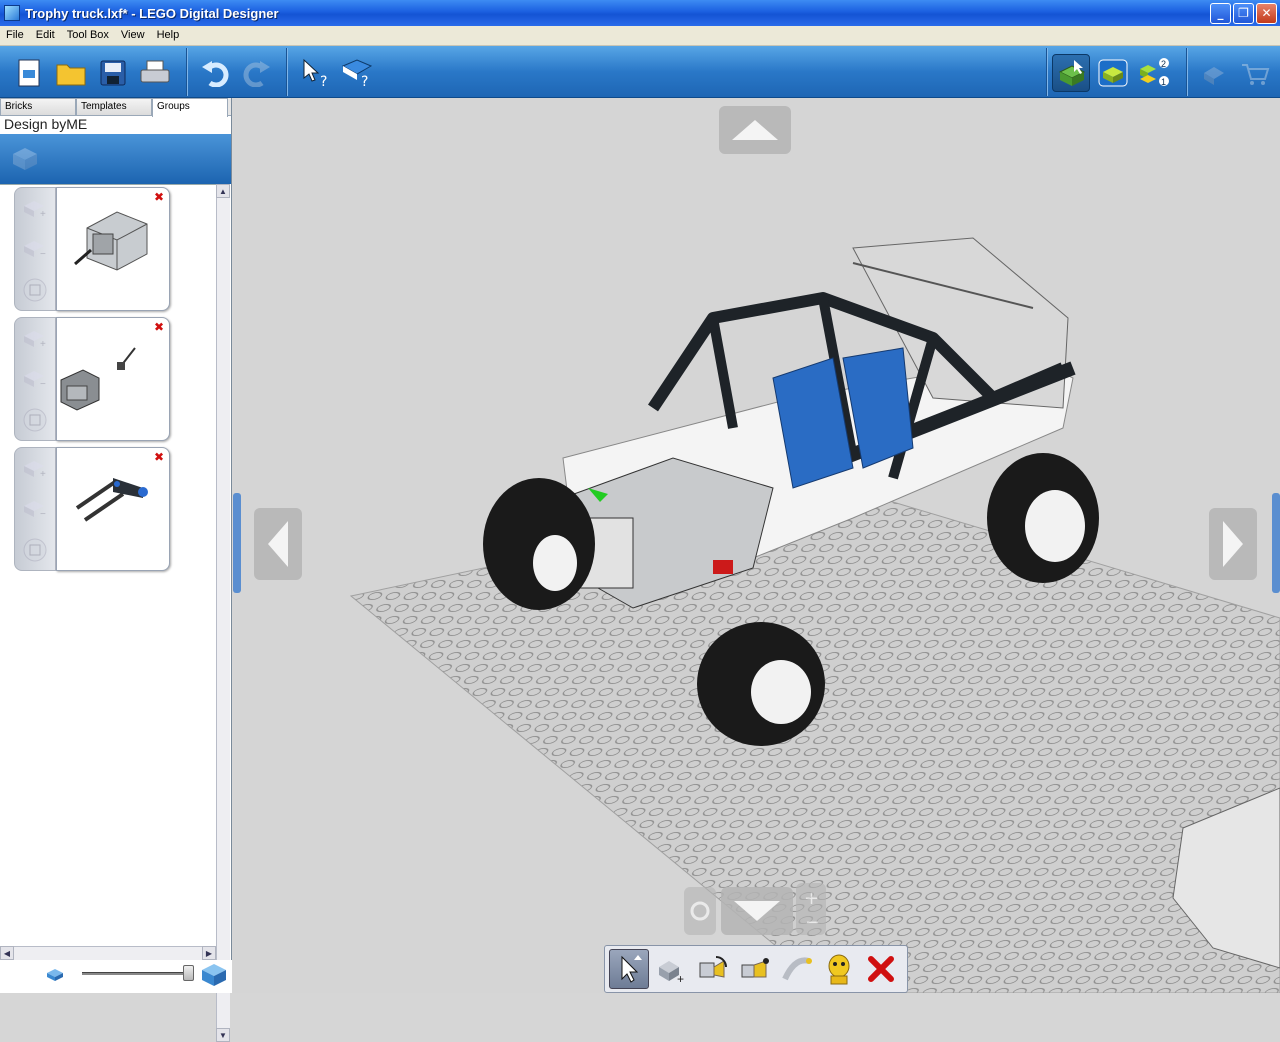 This screenshot has height=1042, width=1280. What do you see at coordinates (237, 543) in the screenshot?
I see `collapse-left-panel-tab` at bounding box center [237, 543].